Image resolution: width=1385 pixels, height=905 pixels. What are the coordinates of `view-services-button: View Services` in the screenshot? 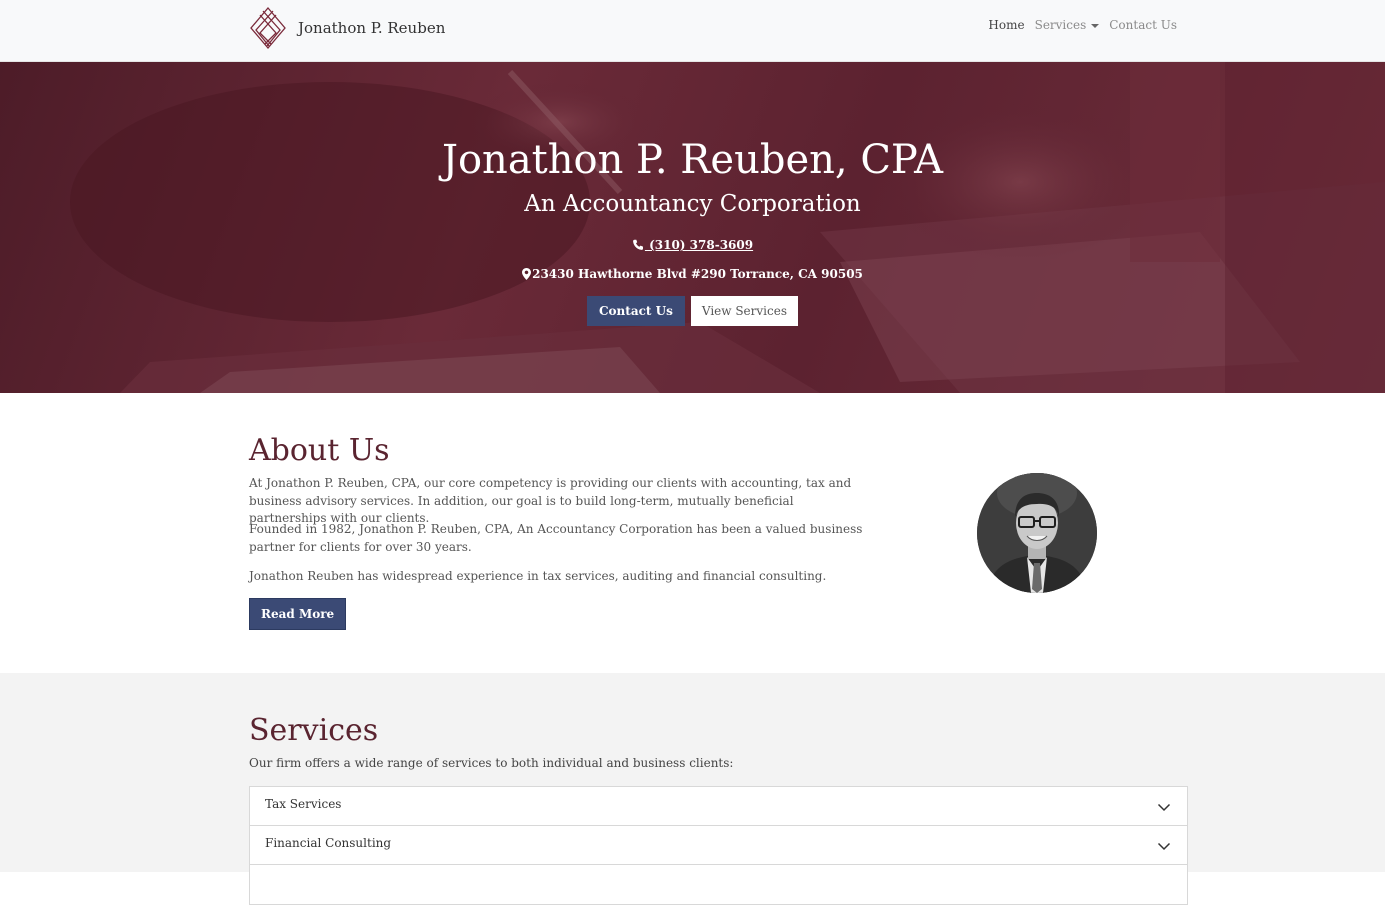 It's located at (744, 311).